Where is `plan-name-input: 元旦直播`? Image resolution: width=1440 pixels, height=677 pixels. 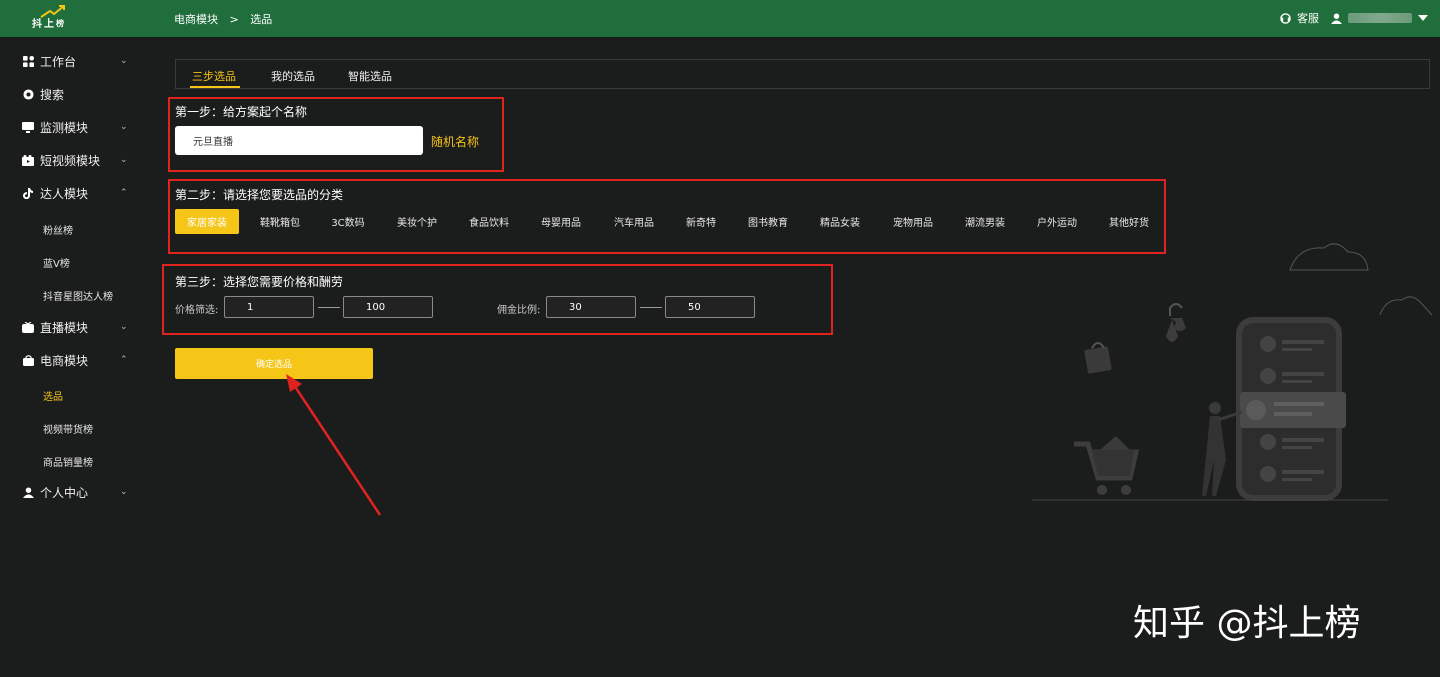 plan-name-input: 元旦直播 is located at coordinates (299, 140).